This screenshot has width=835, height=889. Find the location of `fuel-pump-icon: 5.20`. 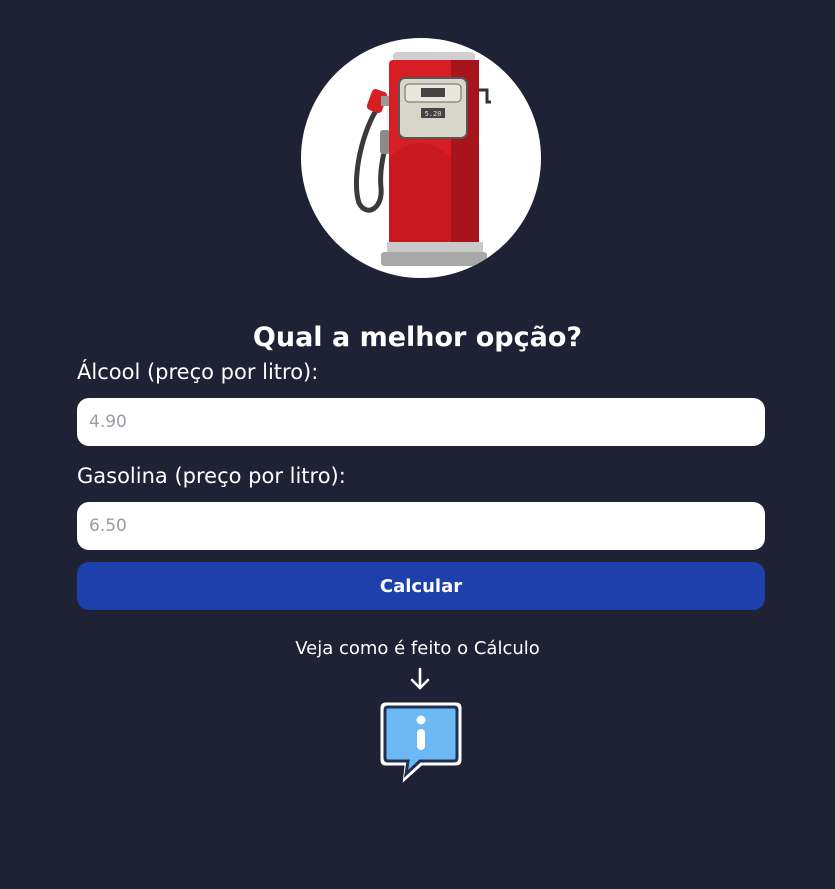

fuel-pump-icon: 5.20 is located at coordinates (422, 159).